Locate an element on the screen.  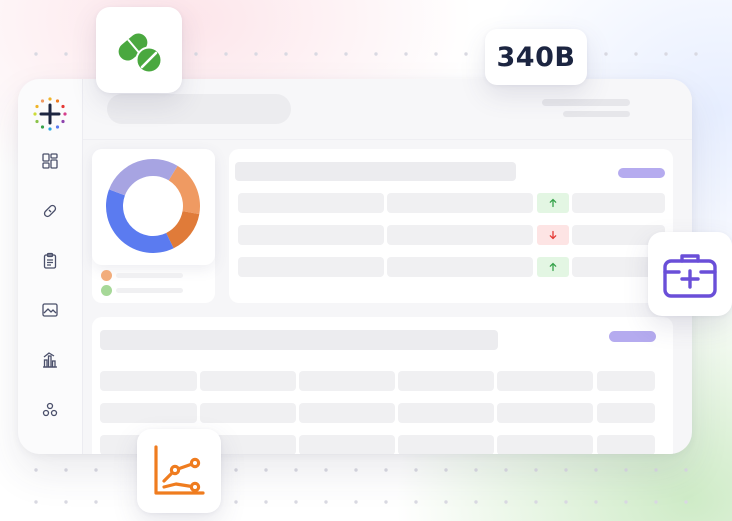
arrow-down-icon is located at coordinates (553, 235).